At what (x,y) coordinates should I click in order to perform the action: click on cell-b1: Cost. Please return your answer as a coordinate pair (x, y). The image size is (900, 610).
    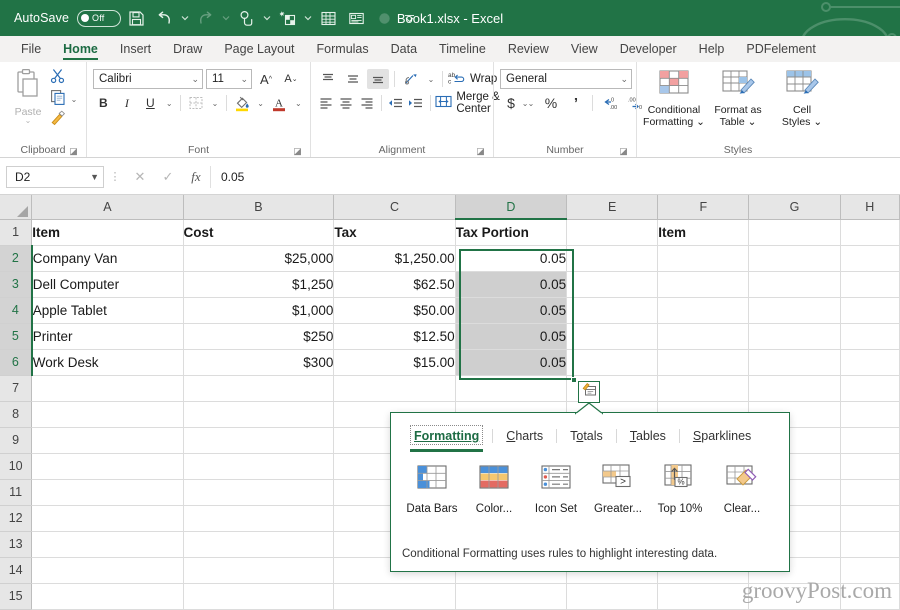
    Looking at the image, I should click on (259, 232).